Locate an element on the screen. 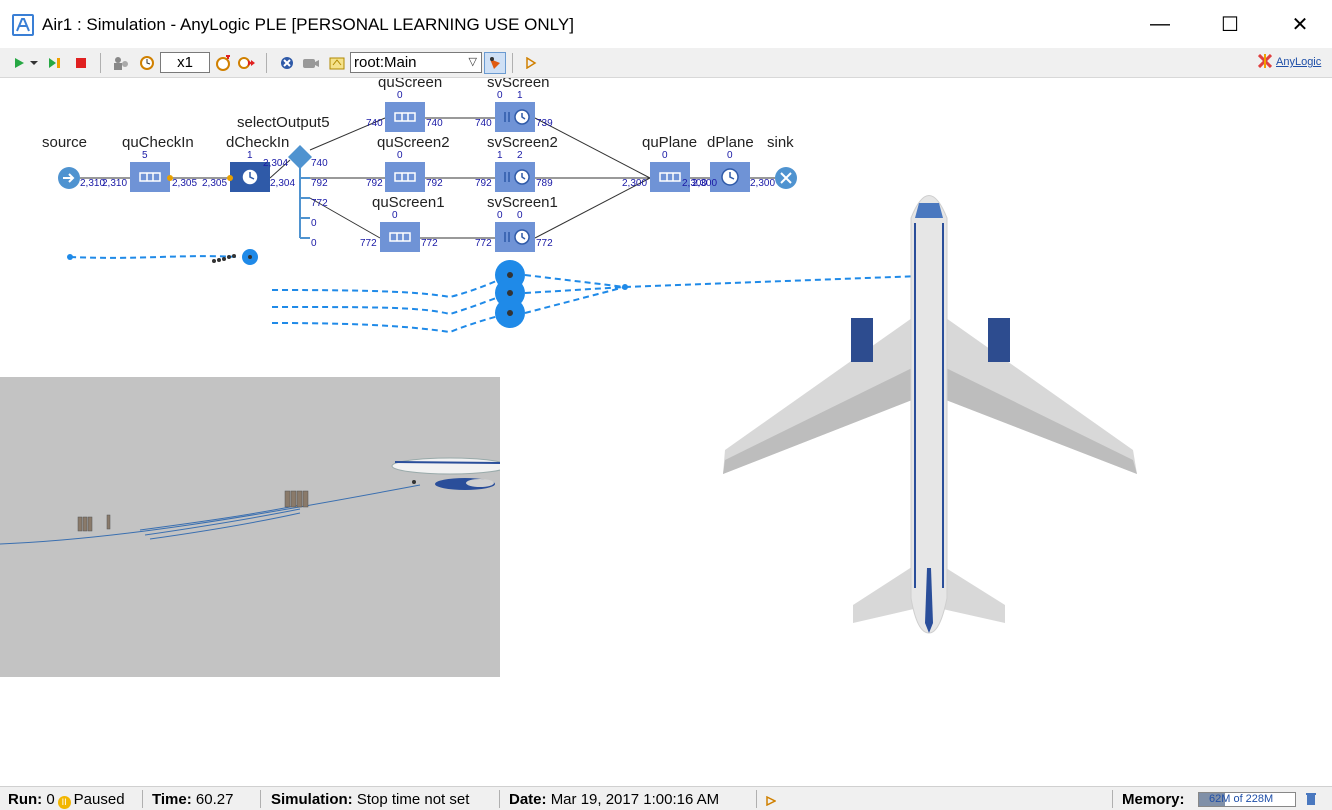 The image size is (1332, 810). date-status: Date: Mar 19, 2017 1:00:16 AM is located at coordinates (614, 799).